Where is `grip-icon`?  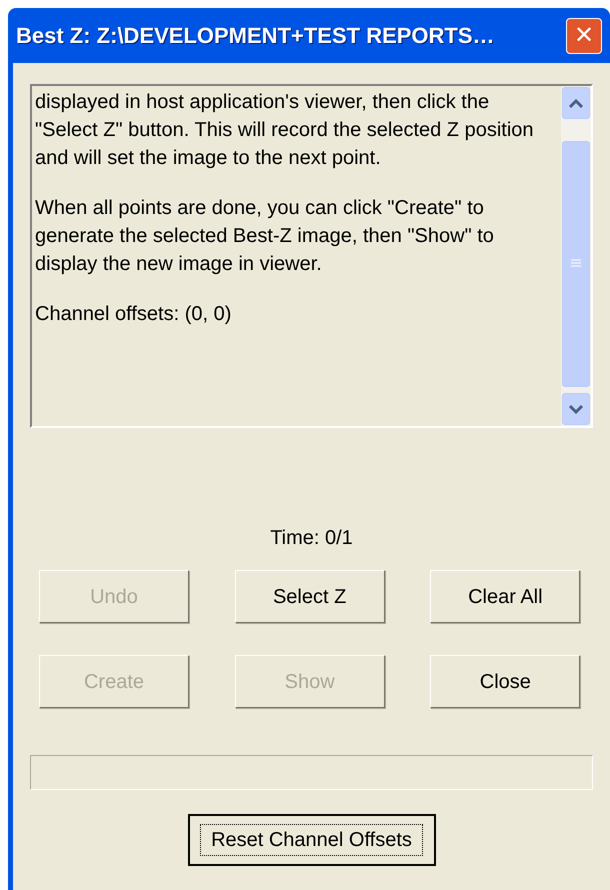
grip-icon is located at coordinates (576, 264).